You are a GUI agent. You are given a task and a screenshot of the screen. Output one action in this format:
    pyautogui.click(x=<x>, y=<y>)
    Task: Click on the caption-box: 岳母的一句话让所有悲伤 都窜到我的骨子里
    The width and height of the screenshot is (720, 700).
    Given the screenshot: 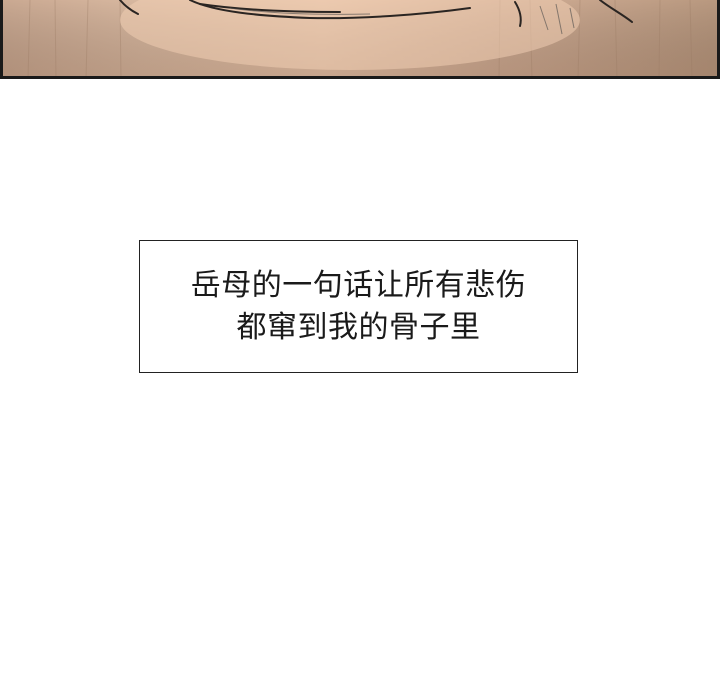 What is the action you would take?
    pyautogui.click(x=358, y=306)
    